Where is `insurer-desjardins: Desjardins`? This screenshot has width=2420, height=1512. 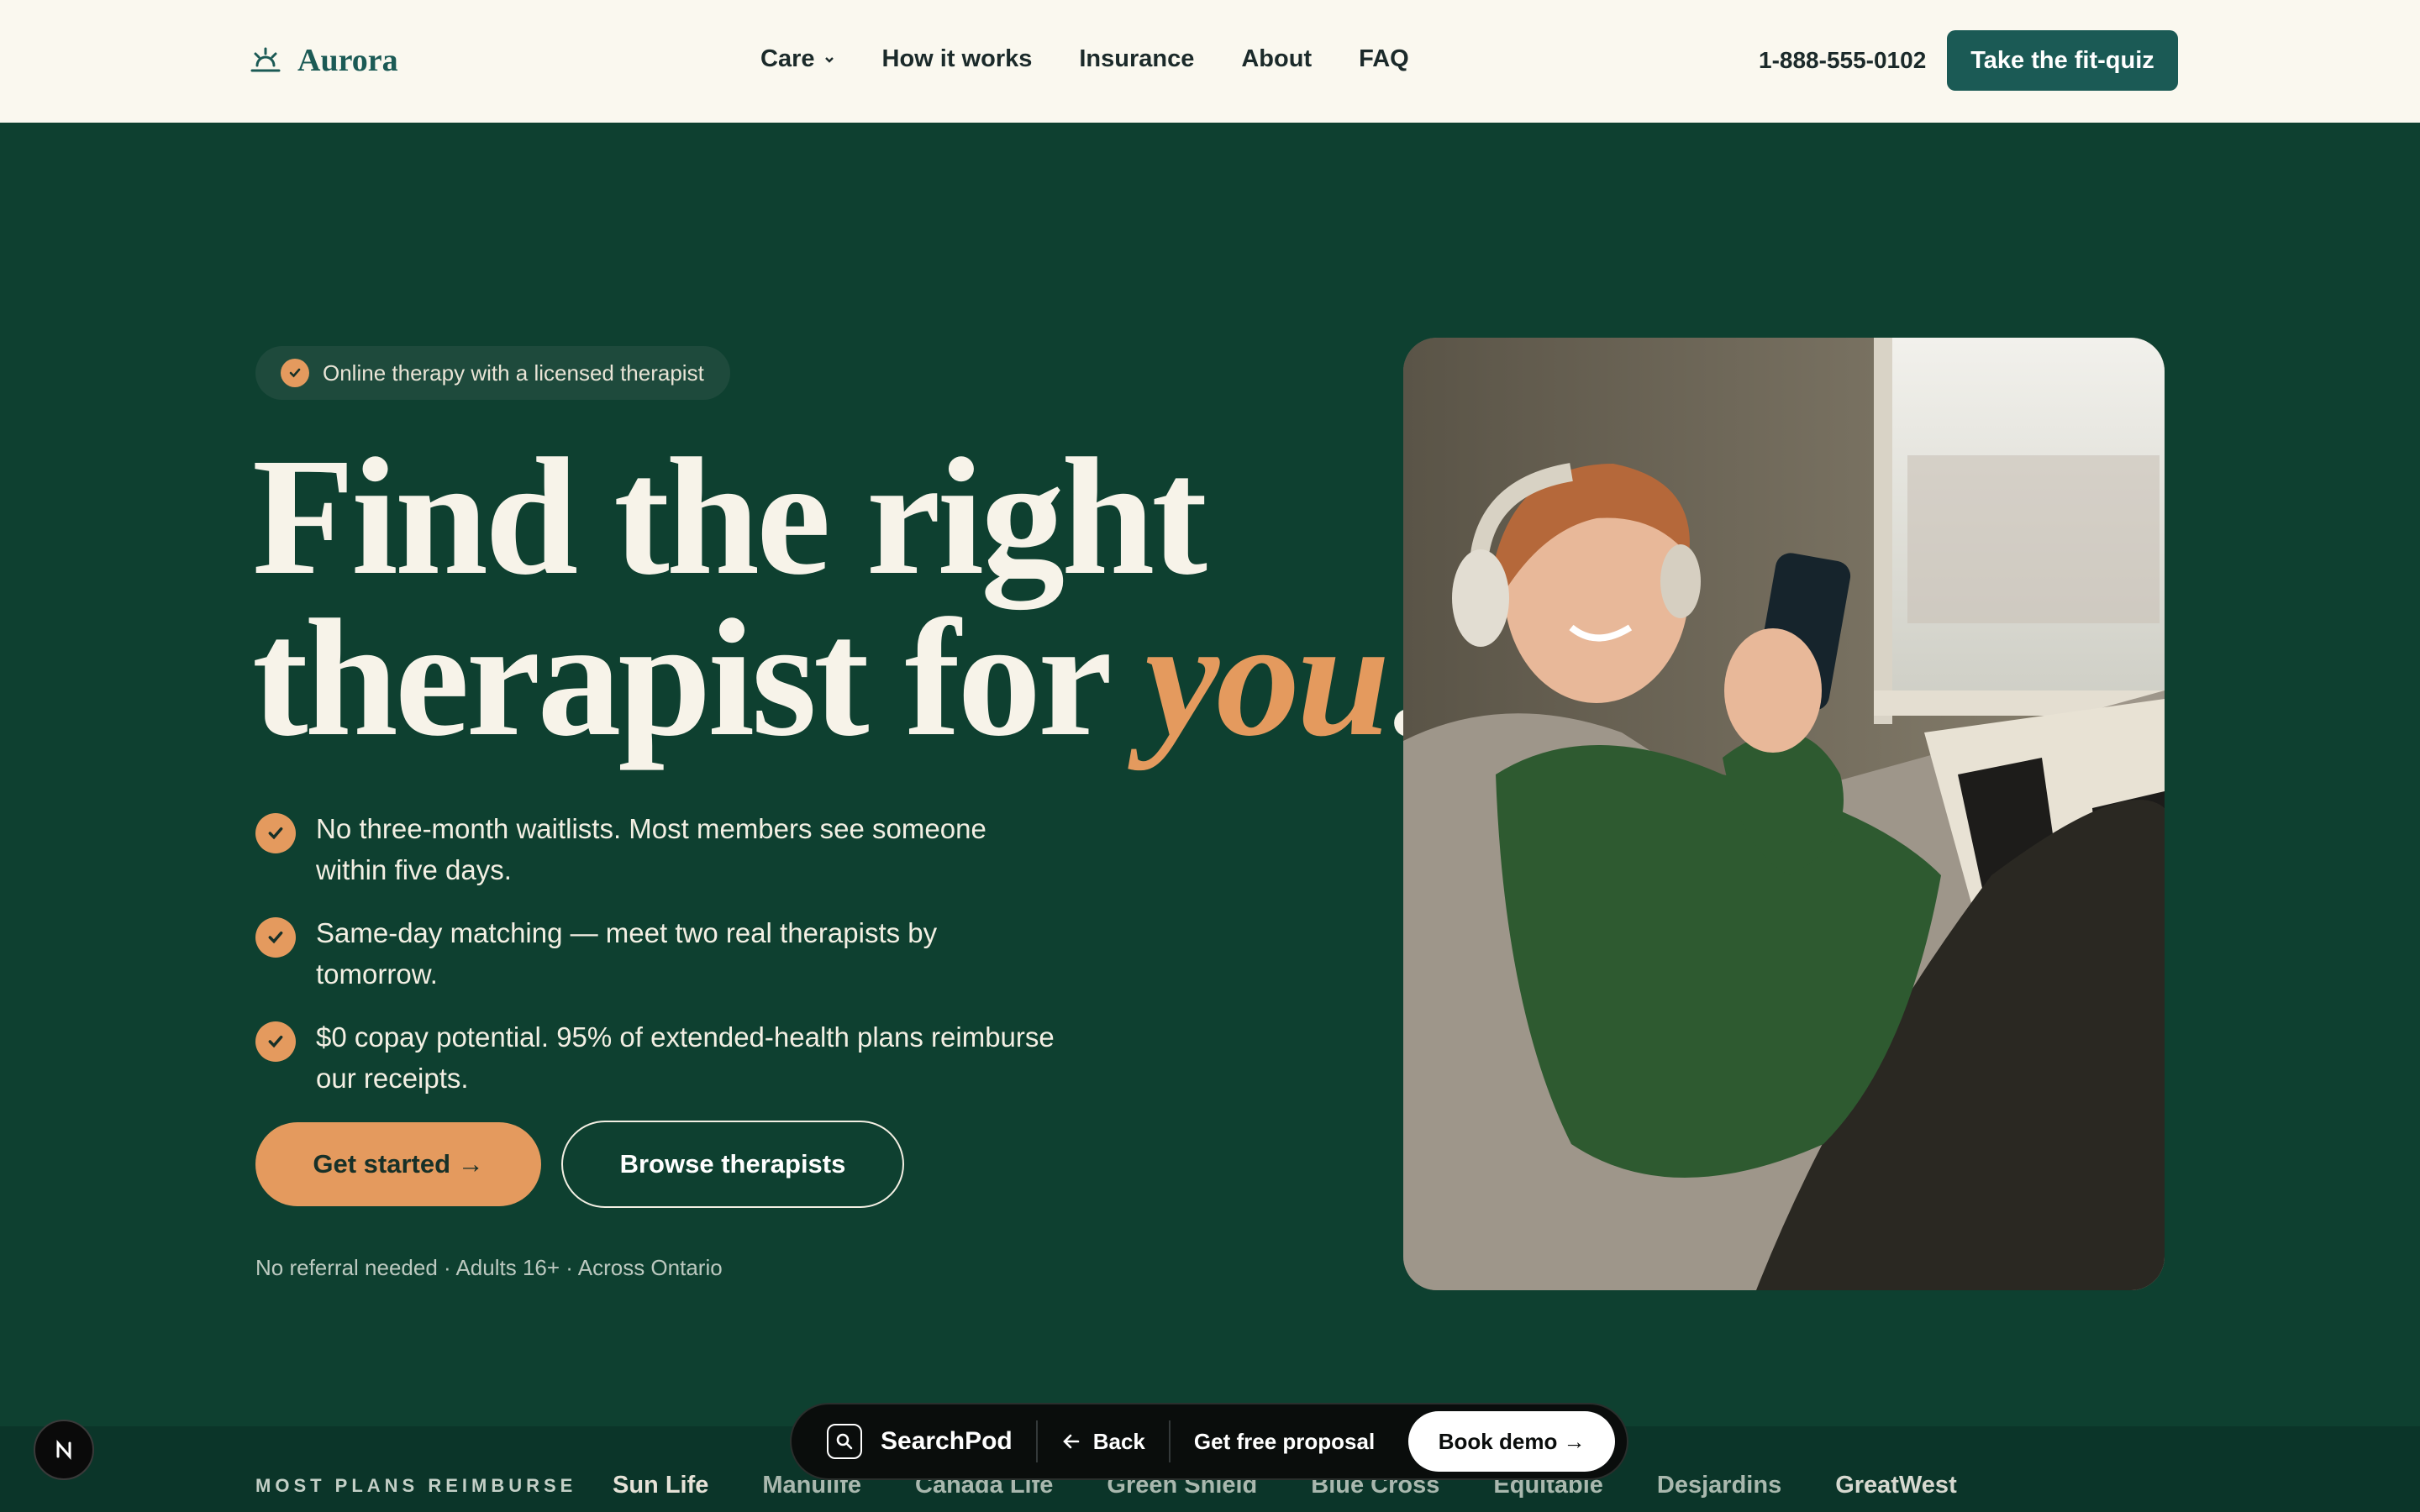 insurer-desjardins: Desjardins is located at coordinates (1719, 1485).